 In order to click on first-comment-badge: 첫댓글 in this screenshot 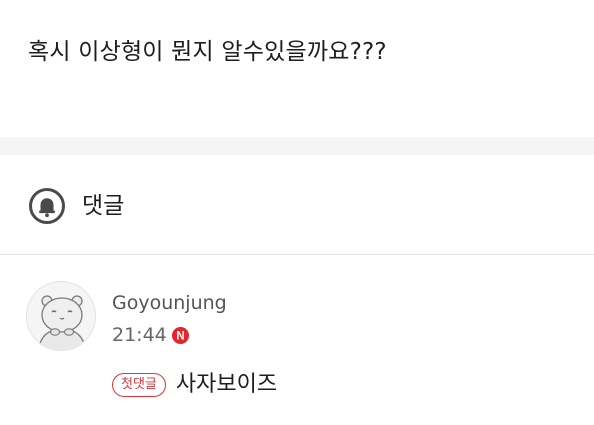, I will do `click(139, 385)`.